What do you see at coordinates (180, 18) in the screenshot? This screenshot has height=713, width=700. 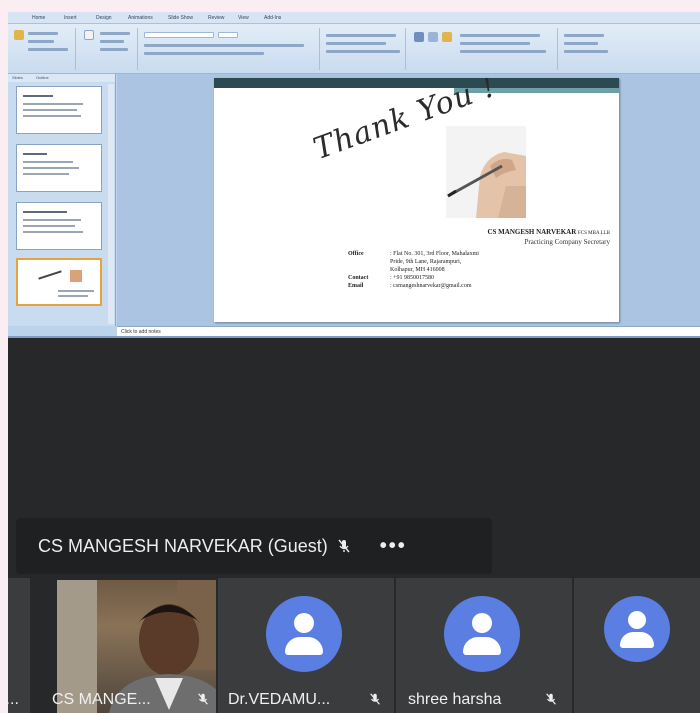 I see `ribbon-tab-slideshow: Slide Show` at bounding box center [180, 18].